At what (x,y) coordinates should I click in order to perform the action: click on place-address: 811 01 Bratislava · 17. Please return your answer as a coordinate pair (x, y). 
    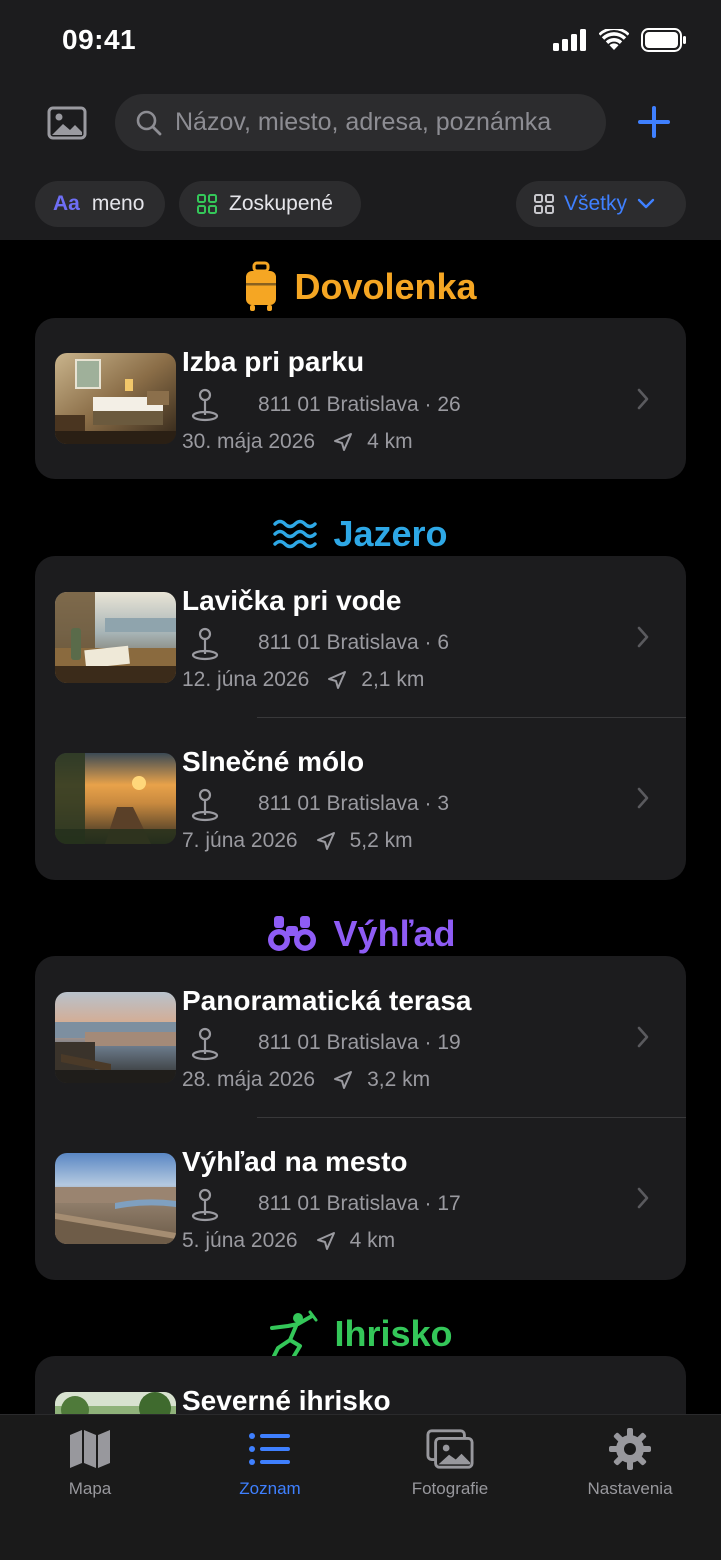
    Looking at the image, I should click on (359, 1203).